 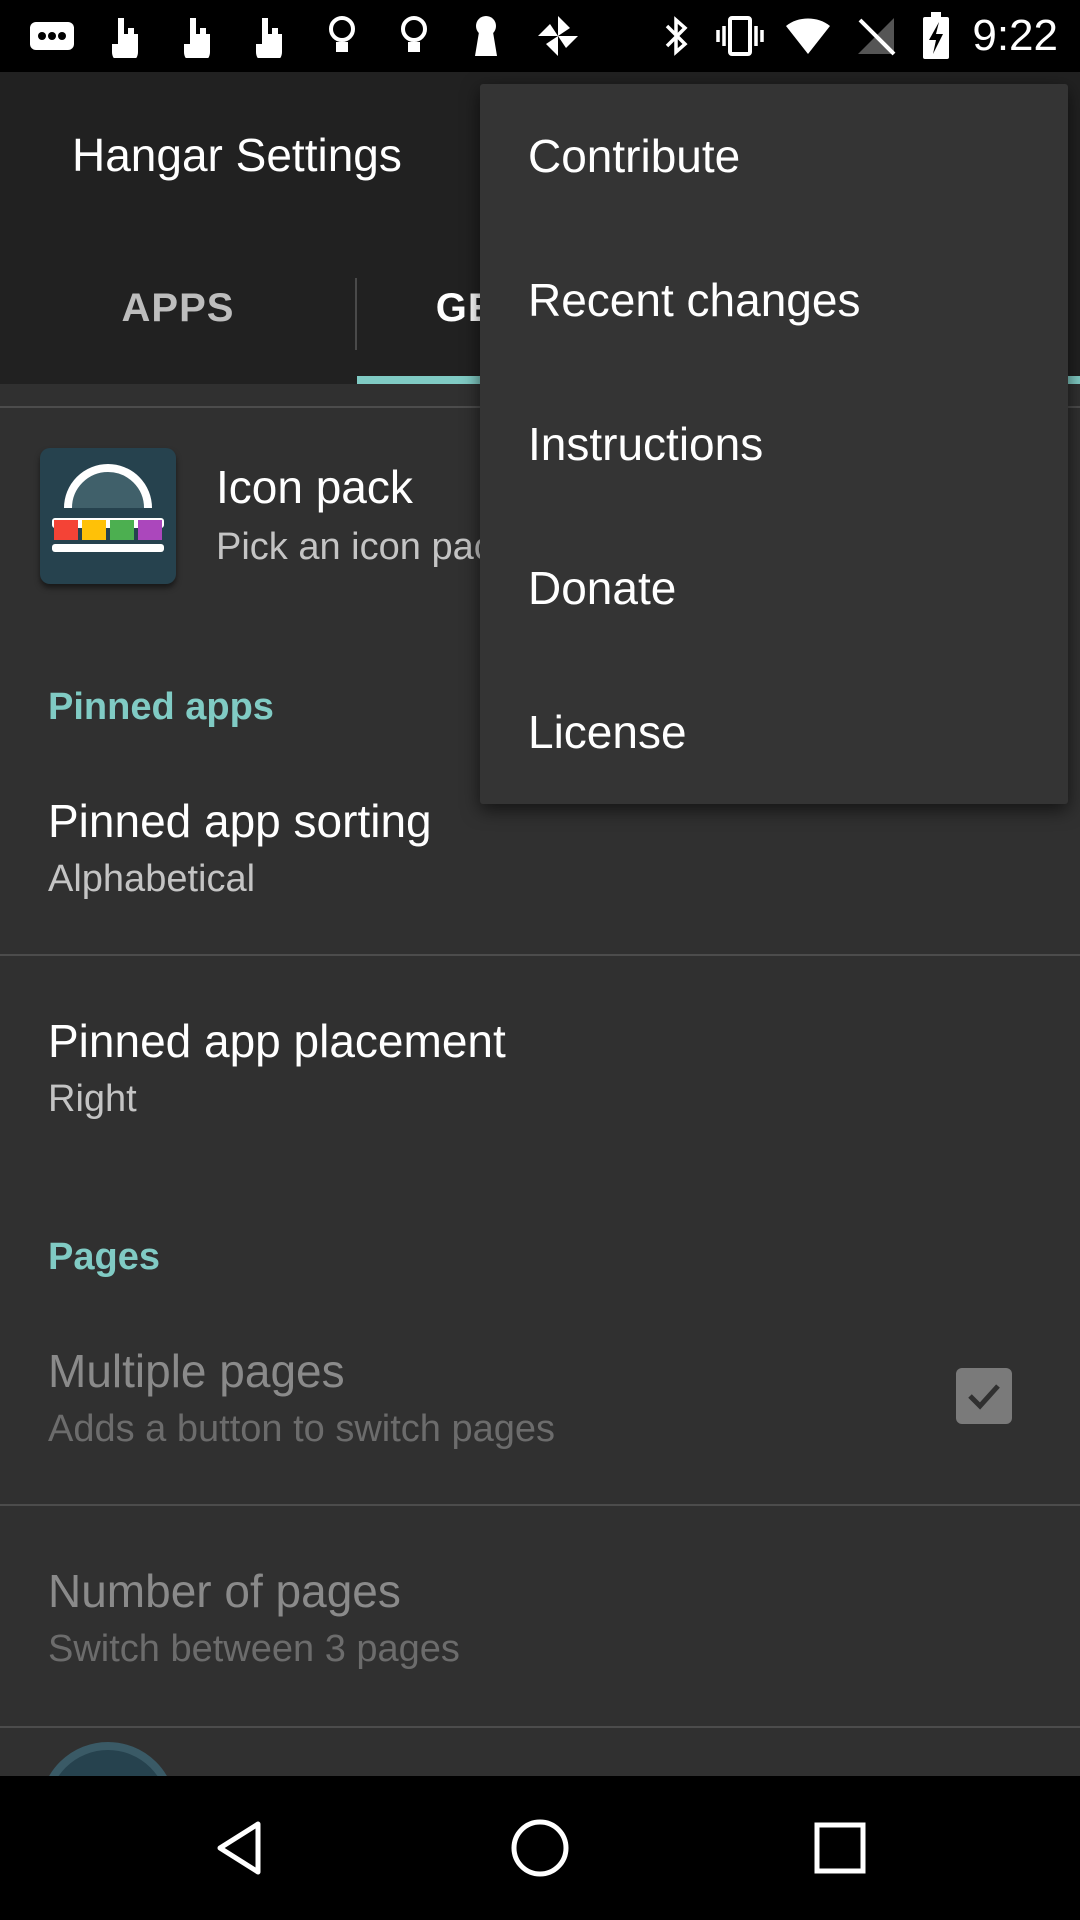 I want to click on number-of-pages-title: Number of pages, so click(x=224, y=1591).